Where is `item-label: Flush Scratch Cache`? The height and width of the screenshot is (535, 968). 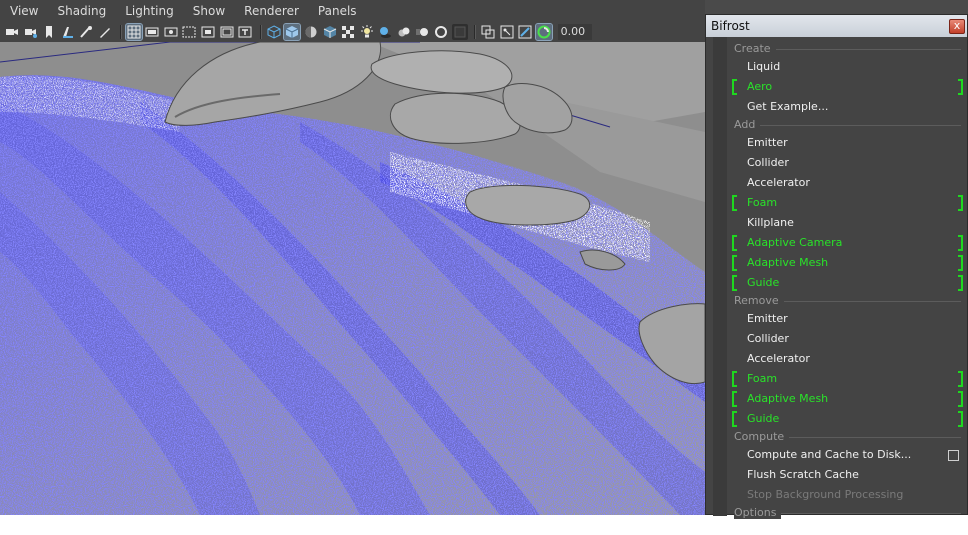 item-label: Flush Scratch Cache is located at coordinates (803, 474).